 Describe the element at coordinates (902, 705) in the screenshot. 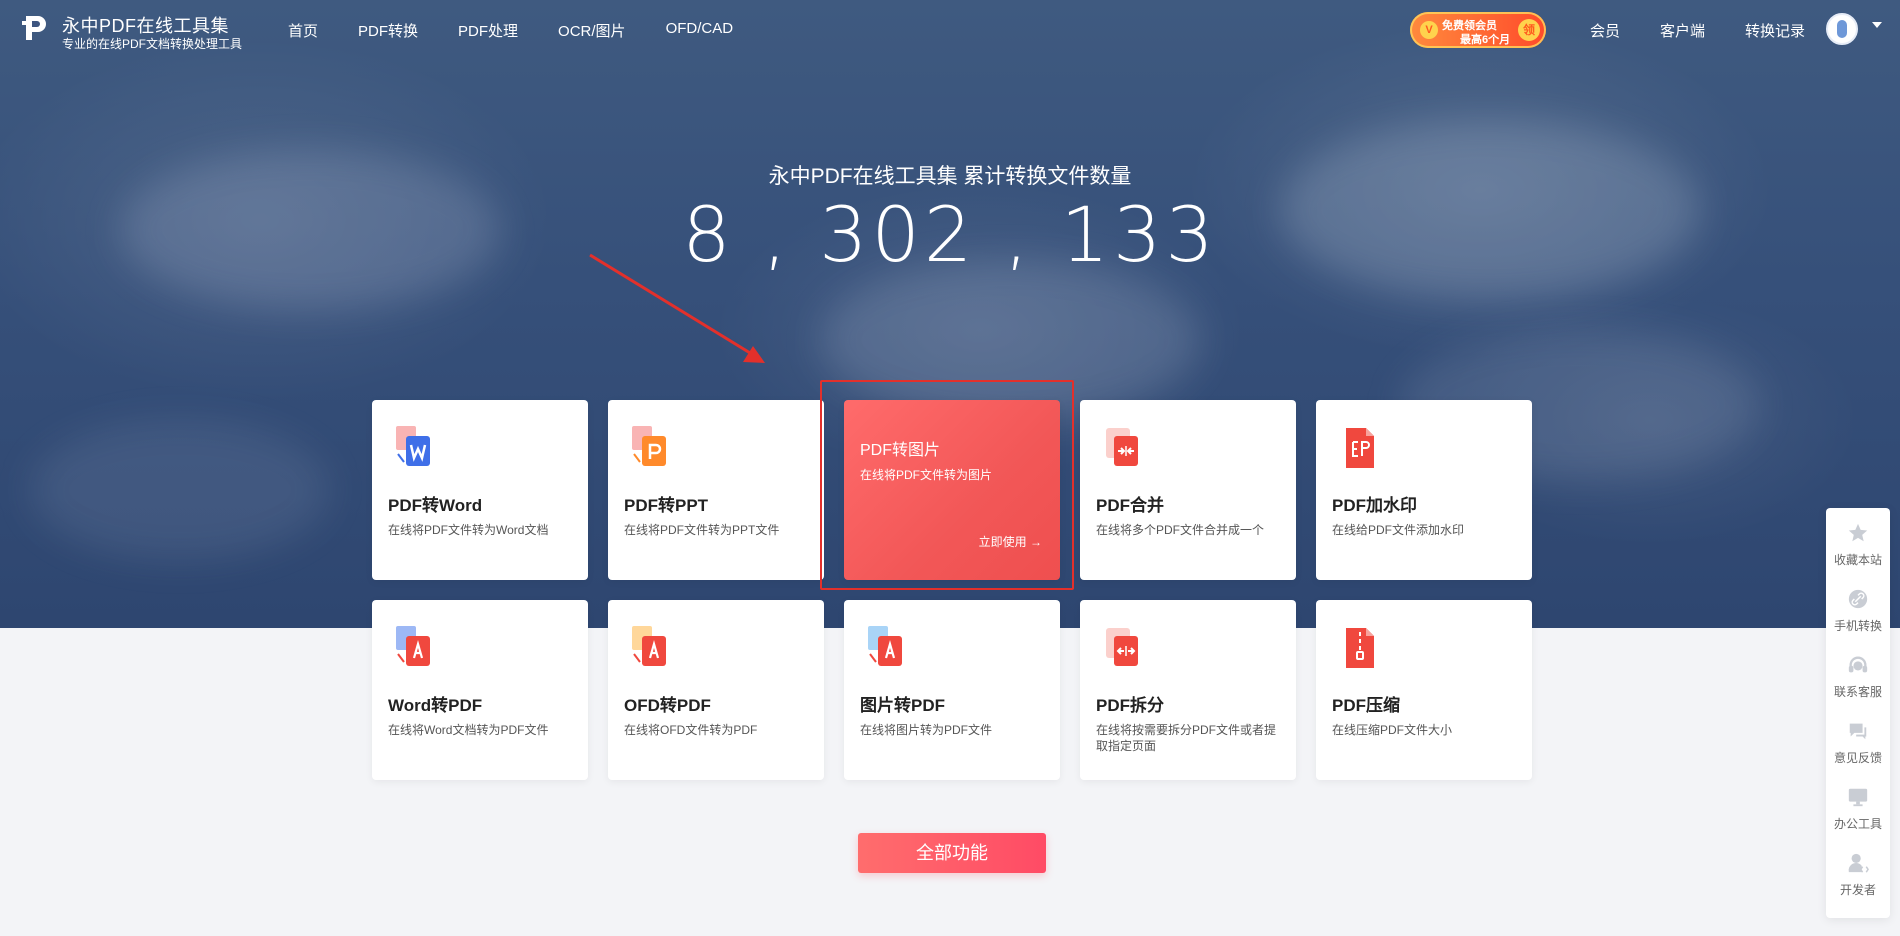

I see `card-title: 图片转PDF` at that location.